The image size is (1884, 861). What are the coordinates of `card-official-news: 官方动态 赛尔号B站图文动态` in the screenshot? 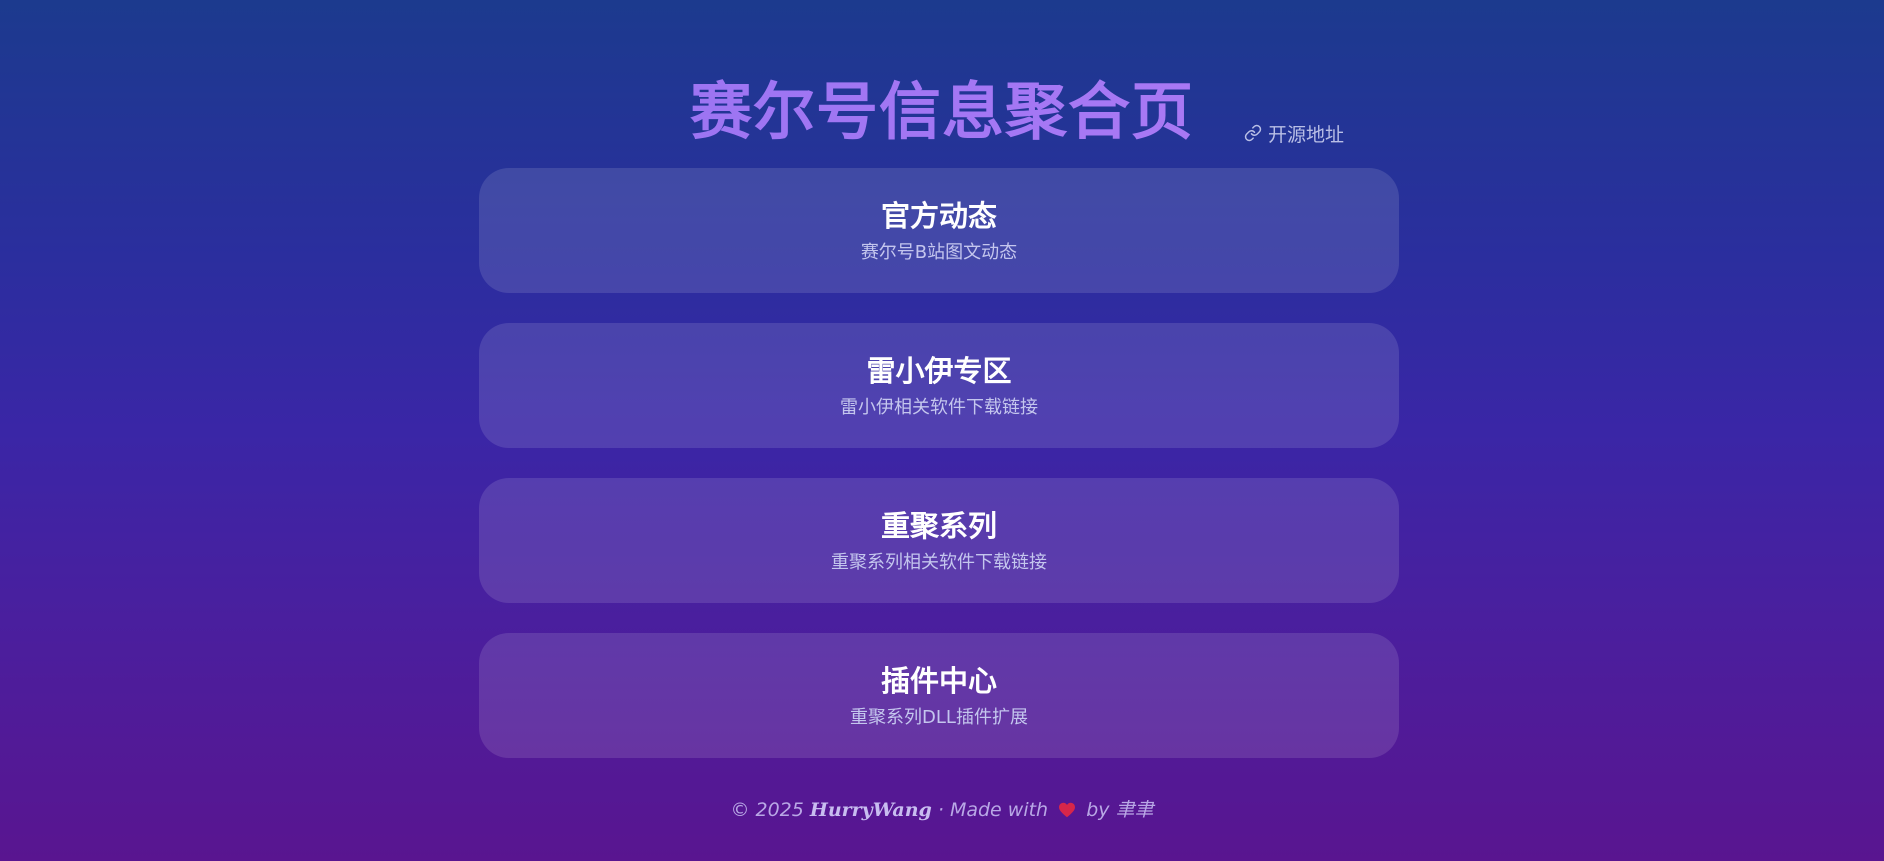 It's located at (939, 230).